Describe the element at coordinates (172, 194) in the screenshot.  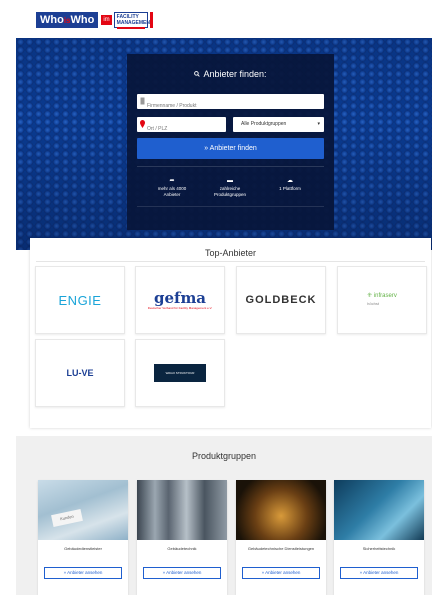
I see `stat-providers-line2: Anbieter` at that location.